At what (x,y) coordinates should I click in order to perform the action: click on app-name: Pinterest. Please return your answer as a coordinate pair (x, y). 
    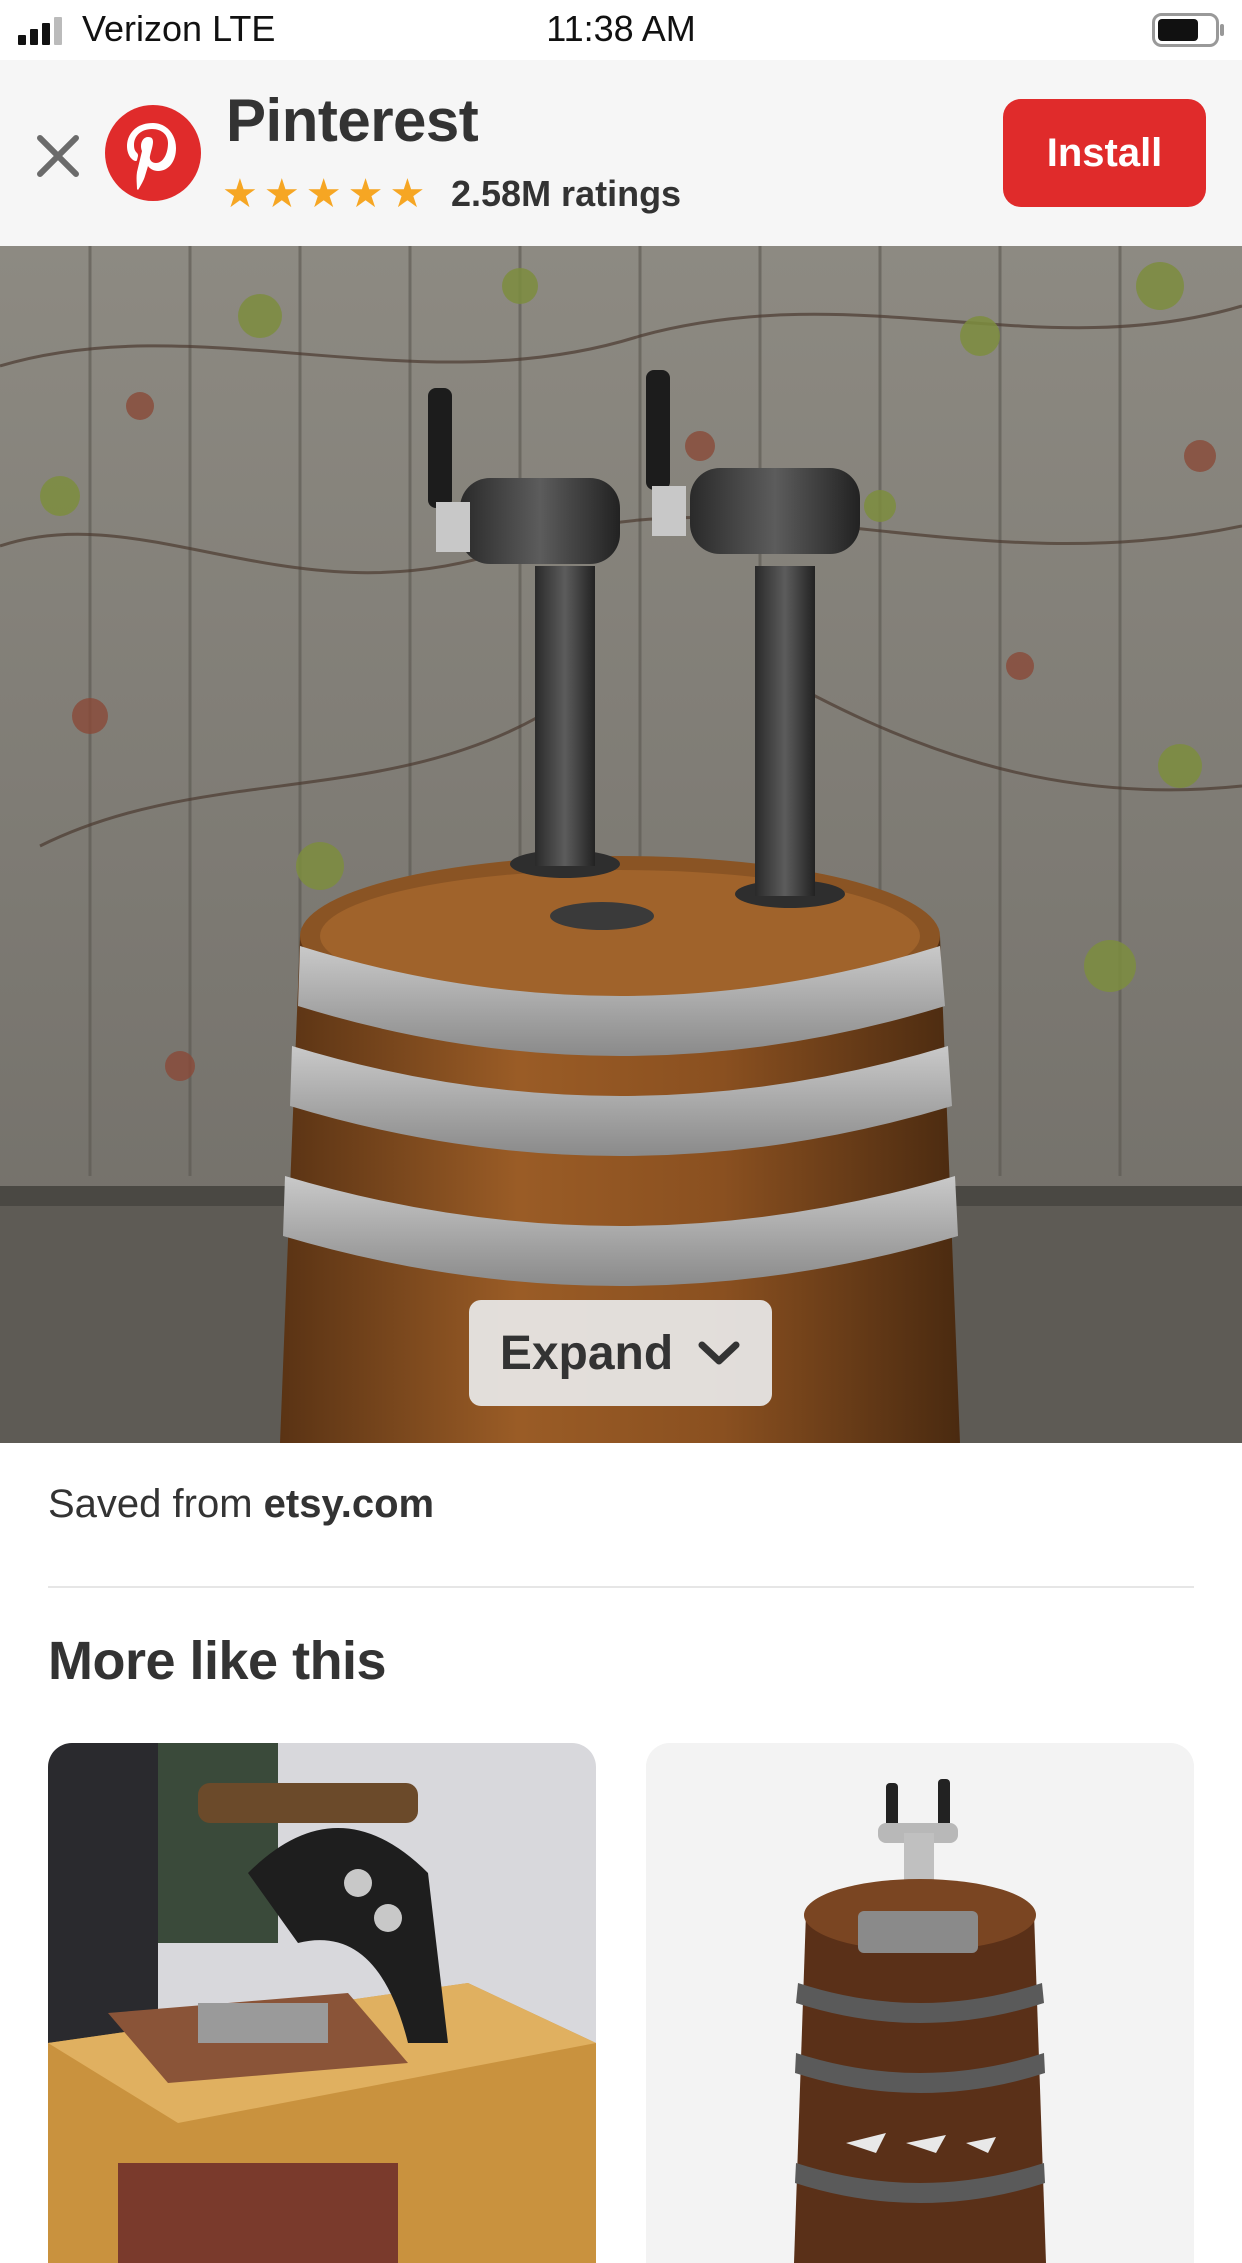
    Looking at the image, I should click on (352, 120).